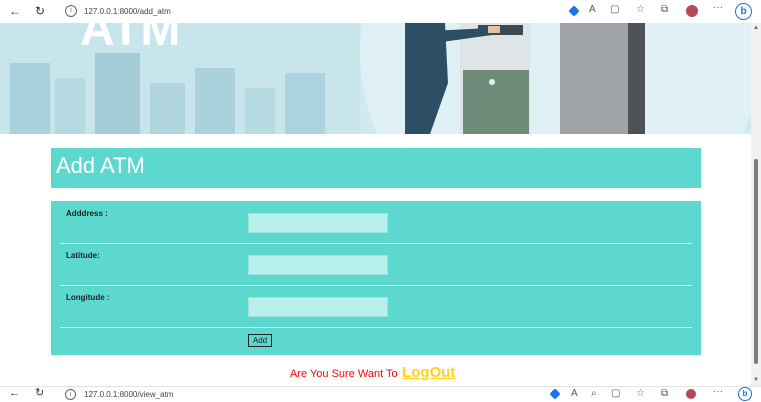 Image resolution: width=761 pixels, height=402 pixels. Describe the element at coordinates (130, 39) in the screenshot. I see `svg-text: ATM` at that location.